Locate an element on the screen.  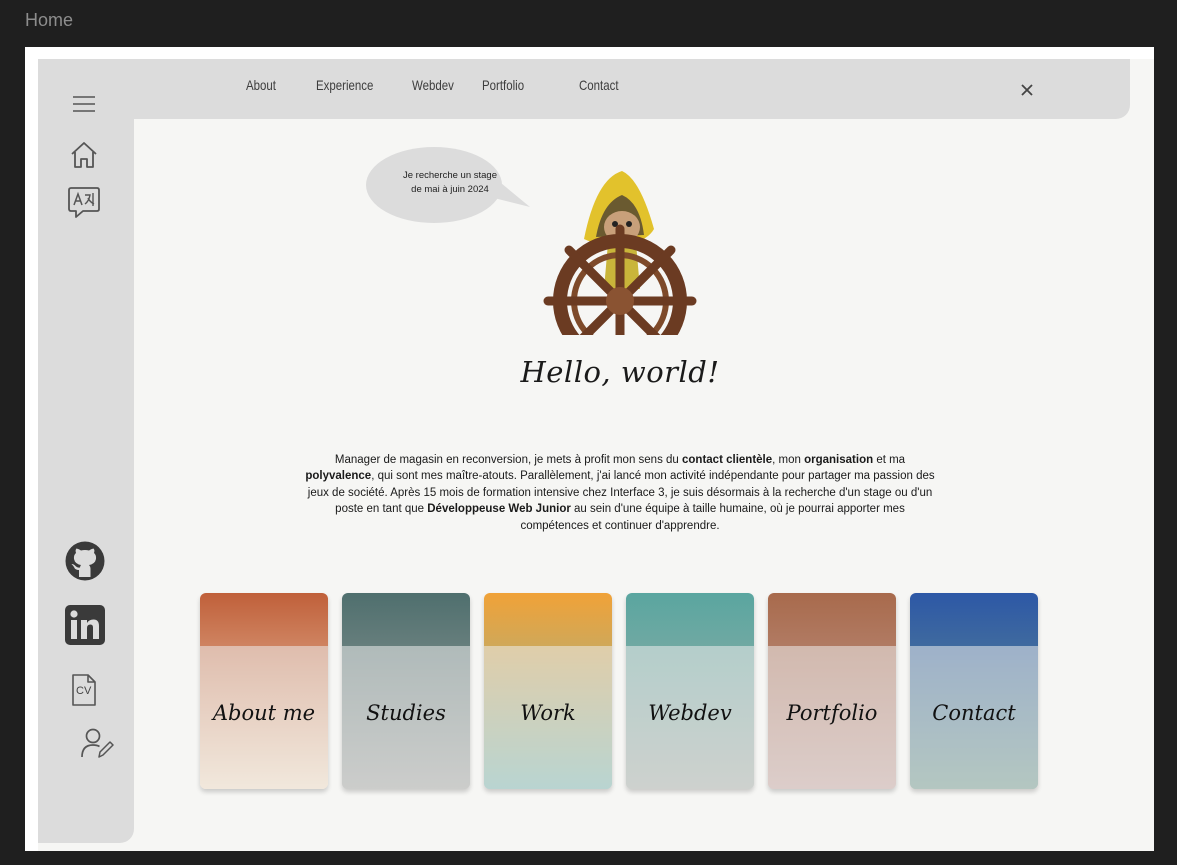
cv-label: CV is located at coordinates (84, 691).